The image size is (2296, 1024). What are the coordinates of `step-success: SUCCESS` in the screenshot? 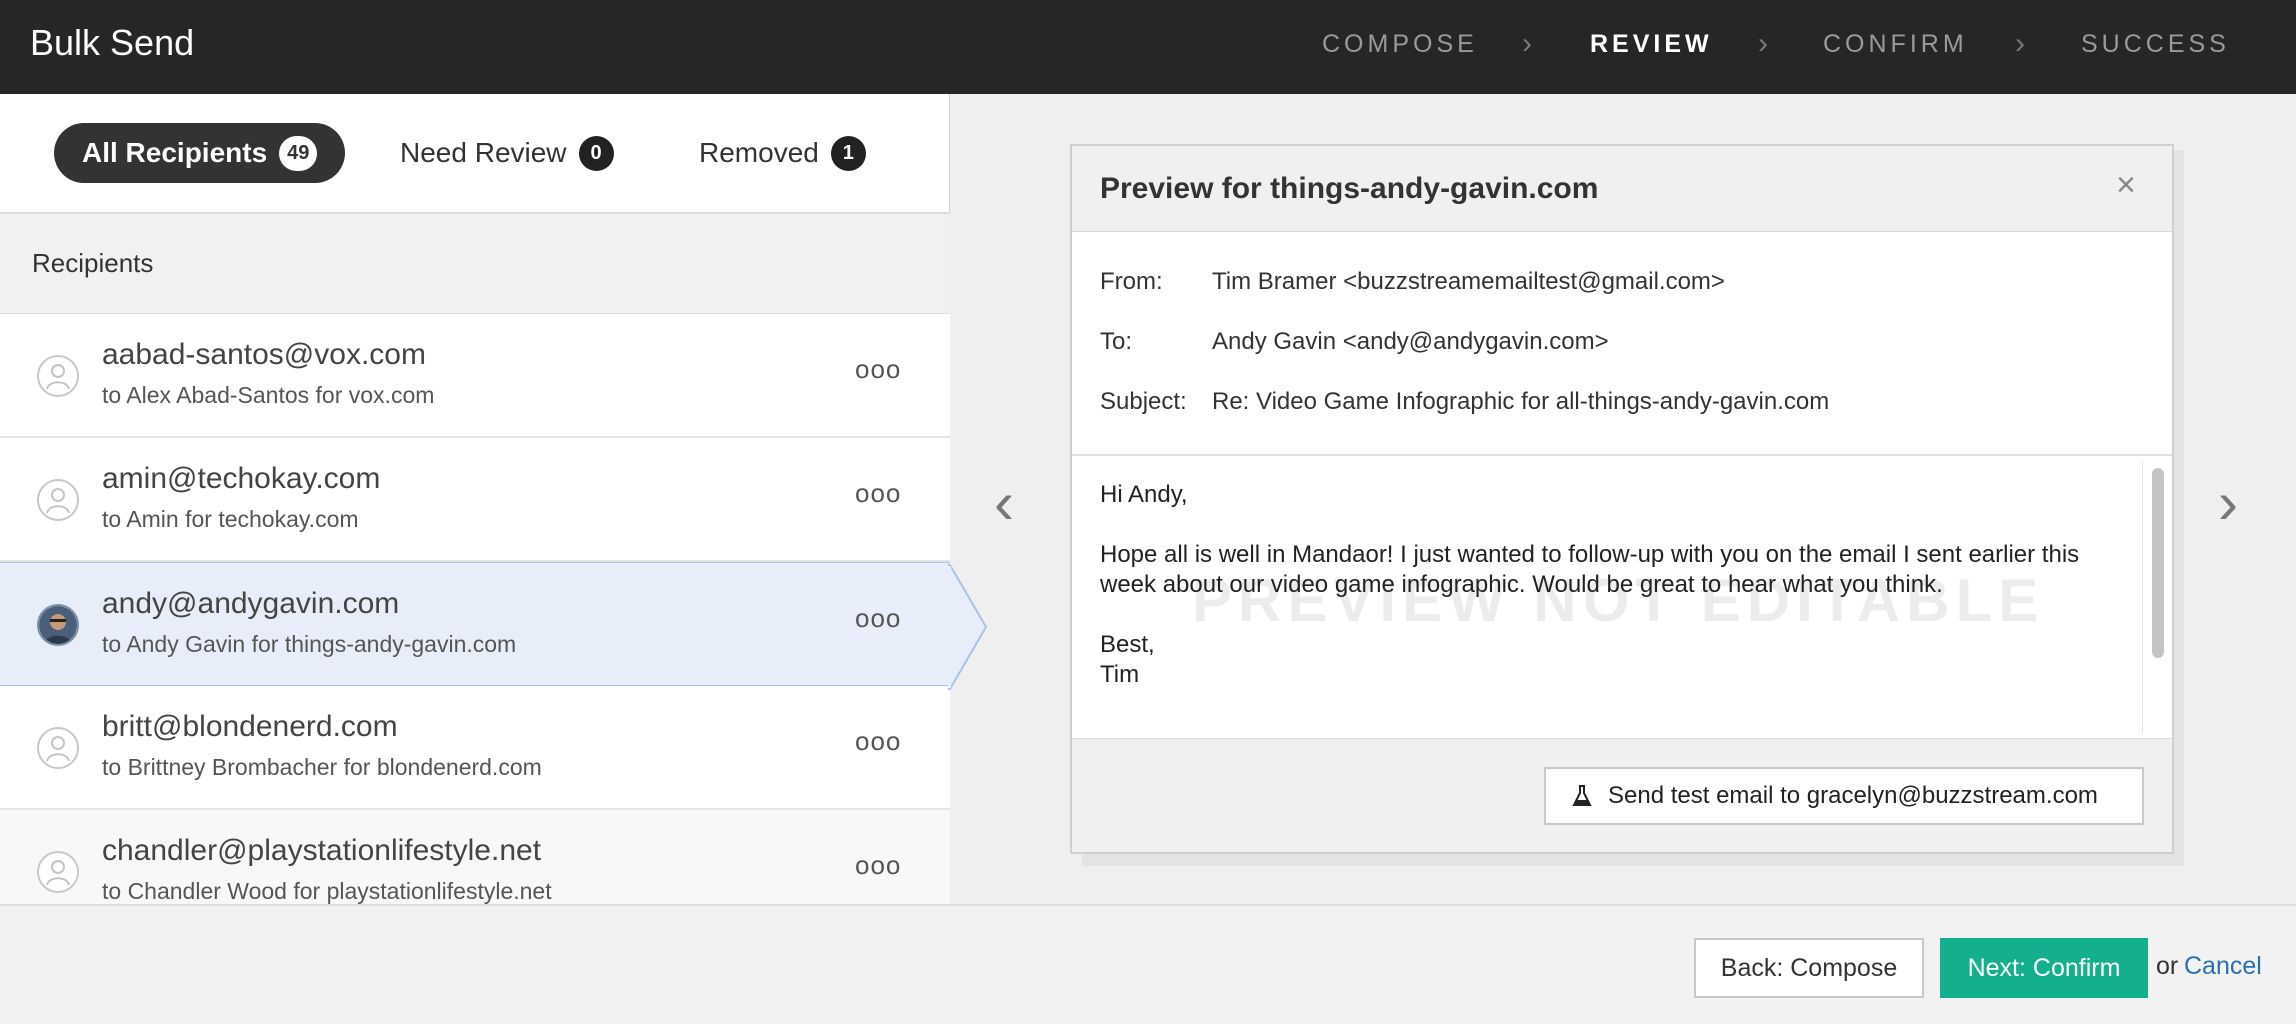 It's located at (2155, 44).